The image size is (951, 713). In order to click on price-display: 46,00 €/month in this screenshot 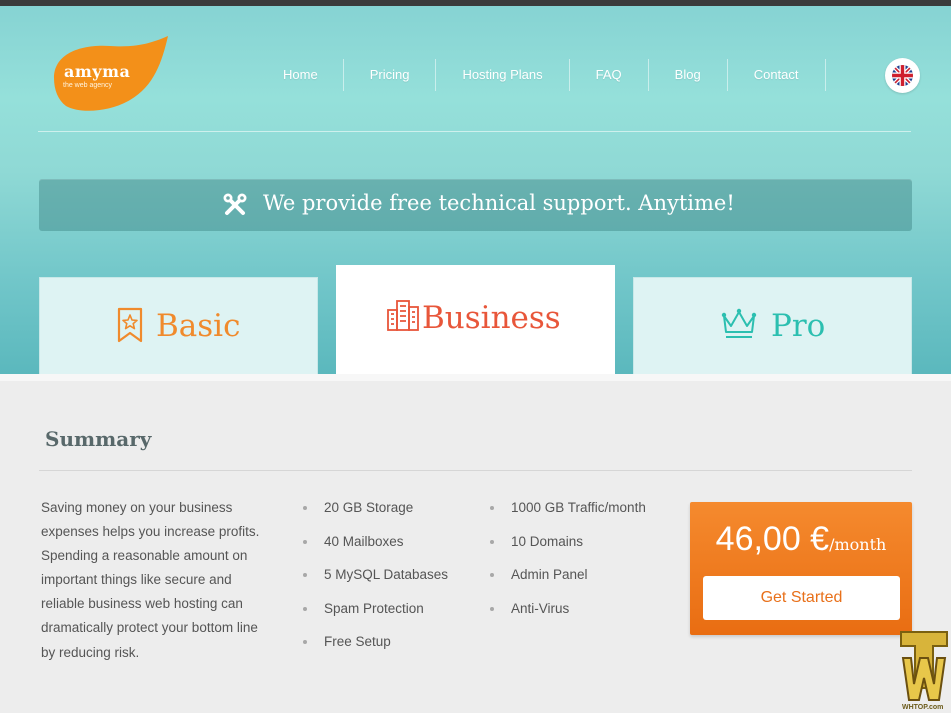, I will do `click(801, 539)`.